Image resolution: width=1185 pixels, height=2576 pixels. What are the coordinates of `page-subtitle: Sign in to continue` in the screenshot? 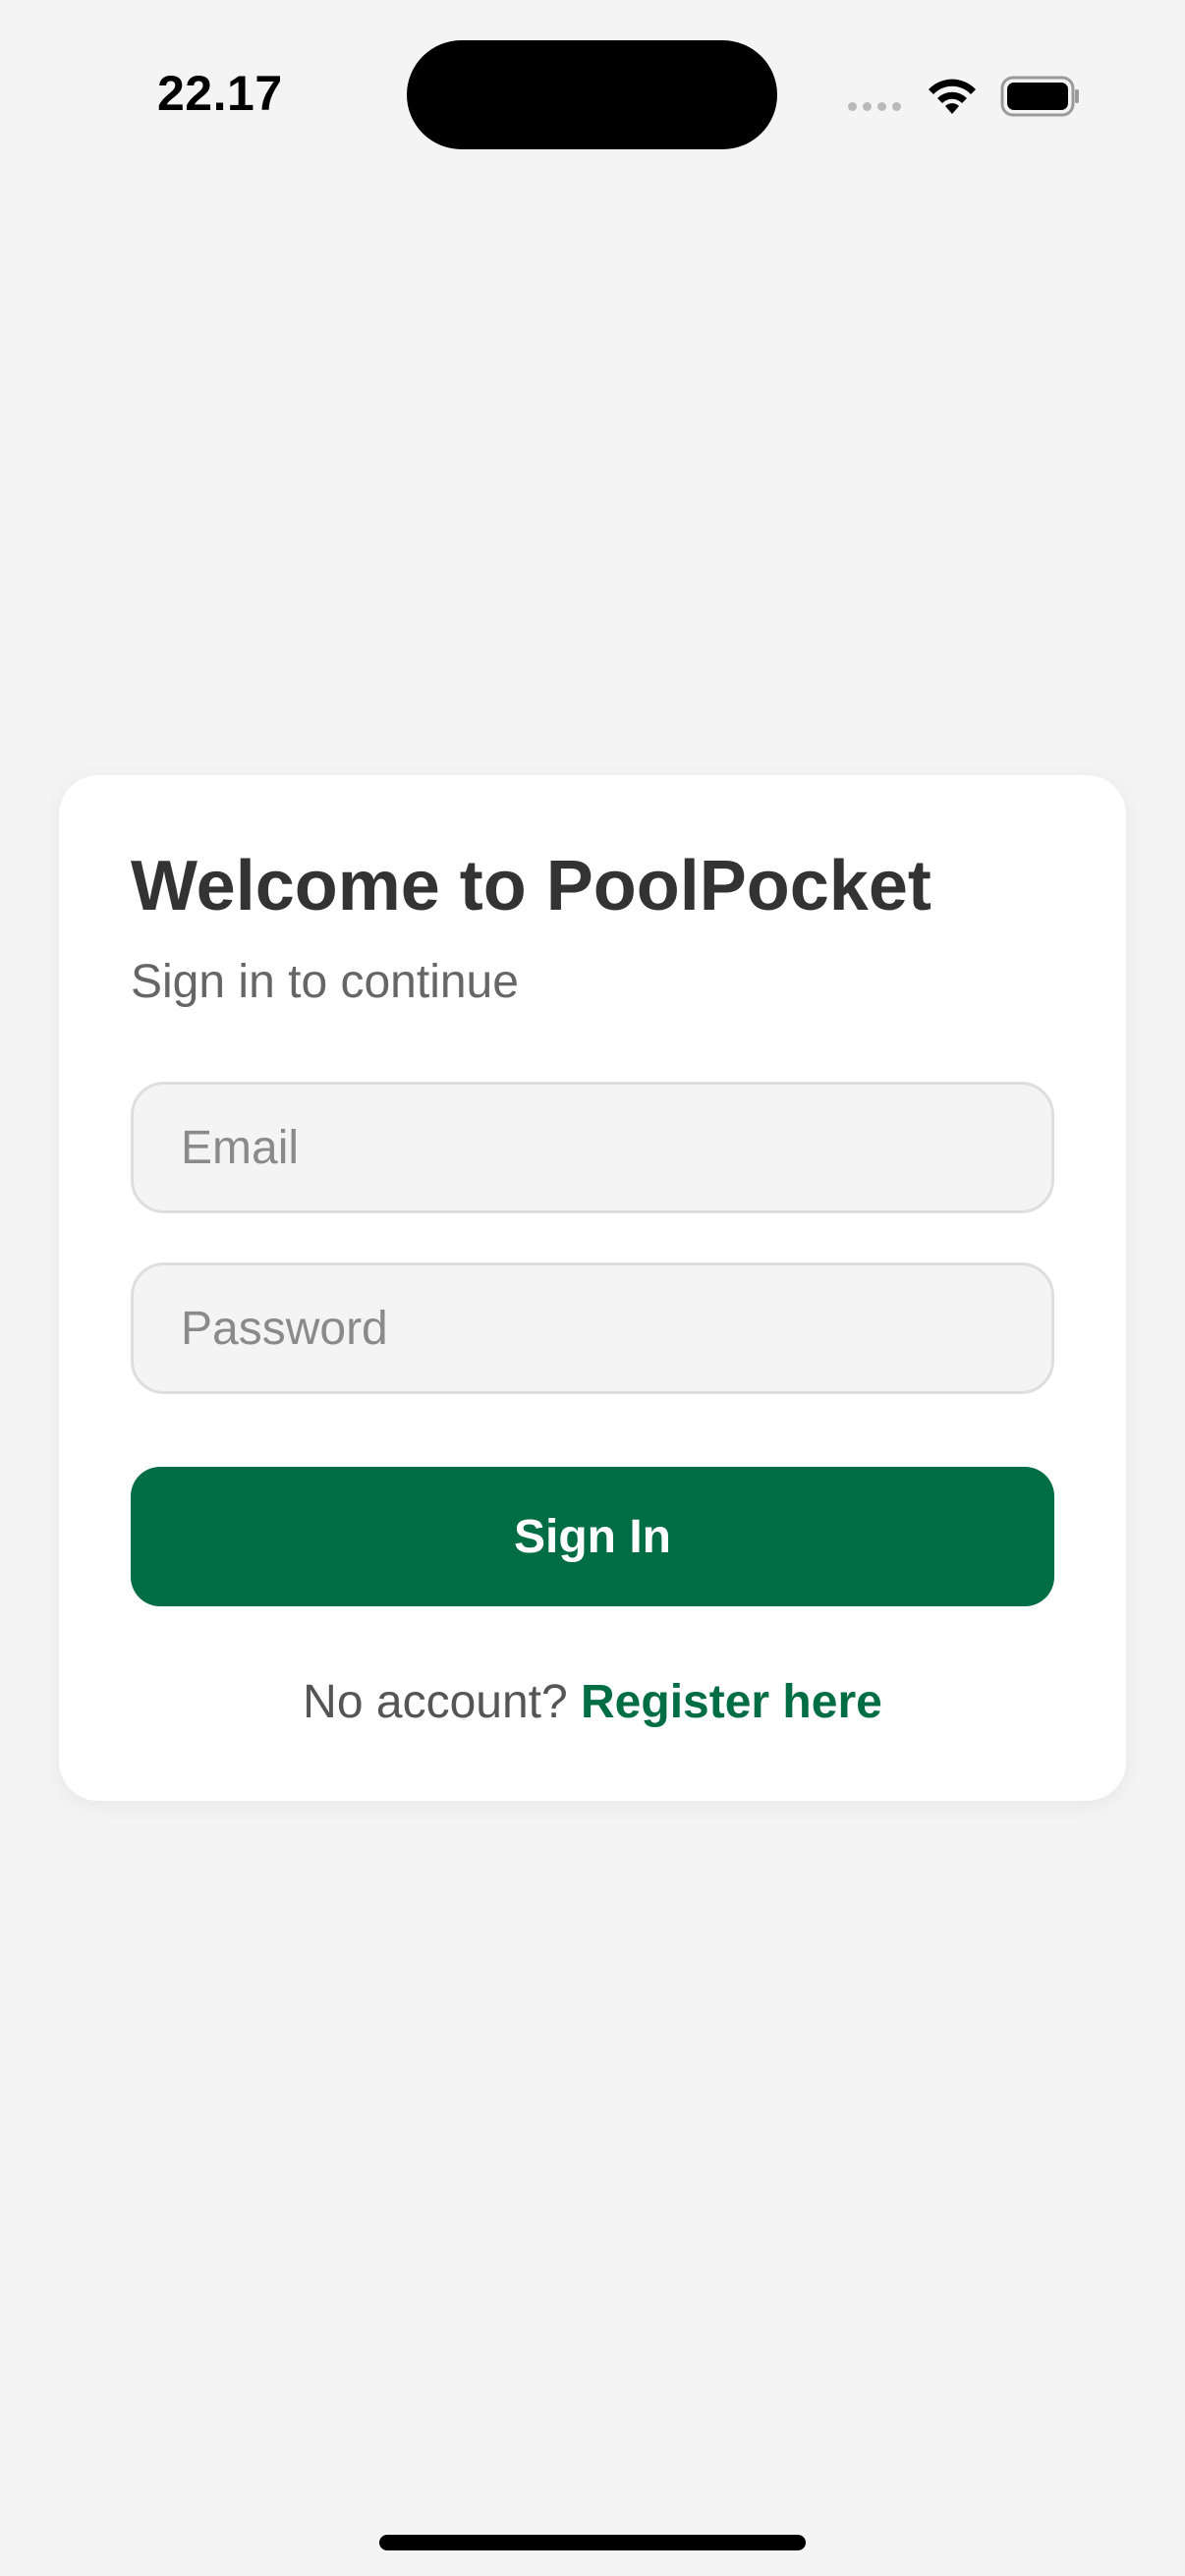 It's located at (325, 982).